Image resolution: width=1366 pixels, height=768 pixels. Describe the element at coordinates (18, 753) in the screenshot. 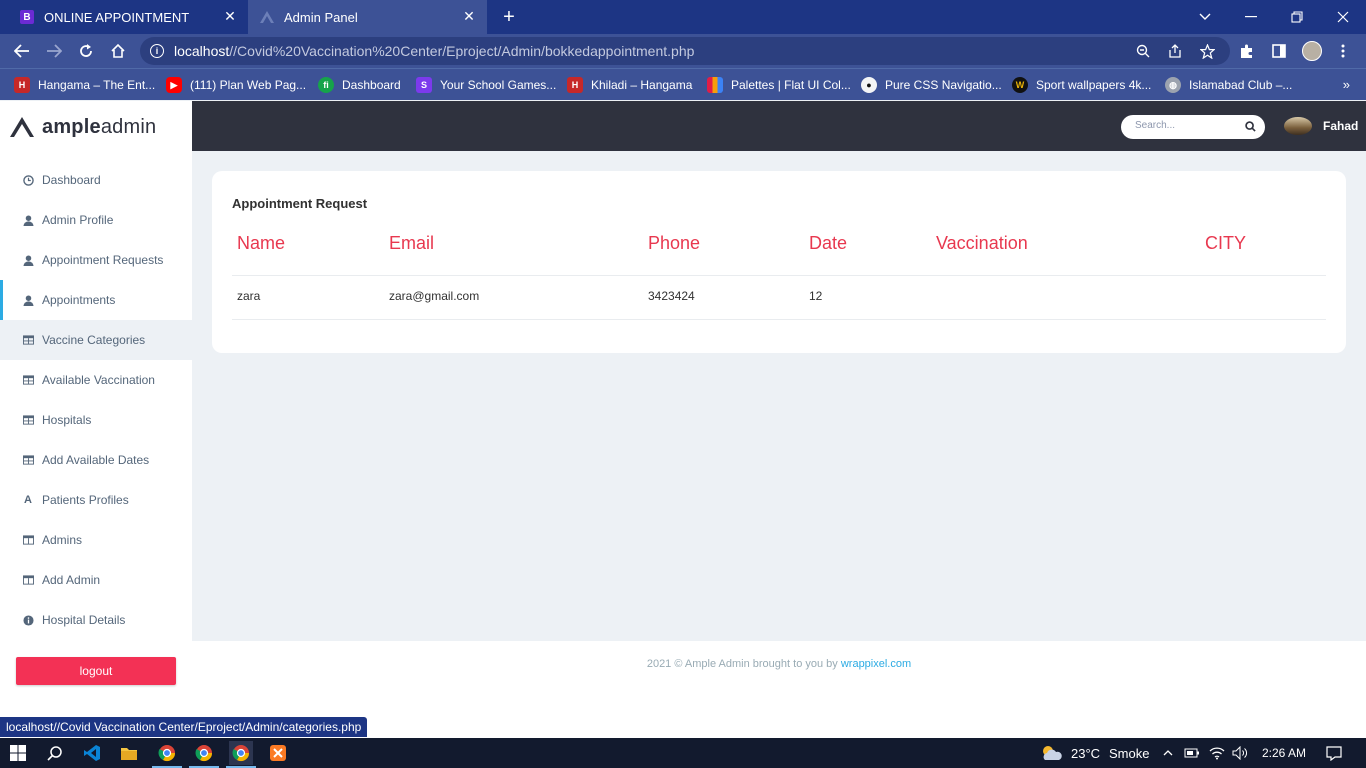

I see `windows-start-icon` at that location.